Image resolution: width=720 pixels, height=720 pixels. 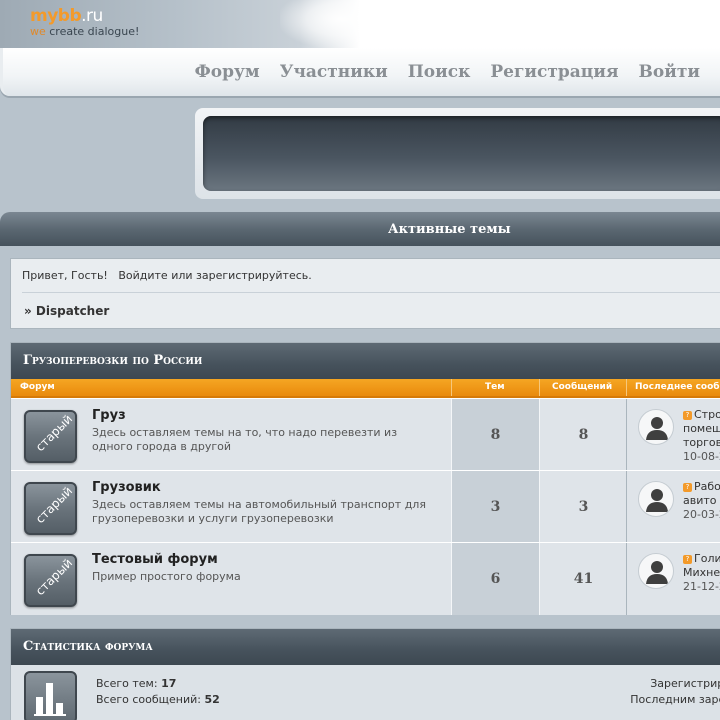 What do you see at coordinates (169, 683) in the screenshot?
I see `total-topics: 17` at bounding box center [169, 683].